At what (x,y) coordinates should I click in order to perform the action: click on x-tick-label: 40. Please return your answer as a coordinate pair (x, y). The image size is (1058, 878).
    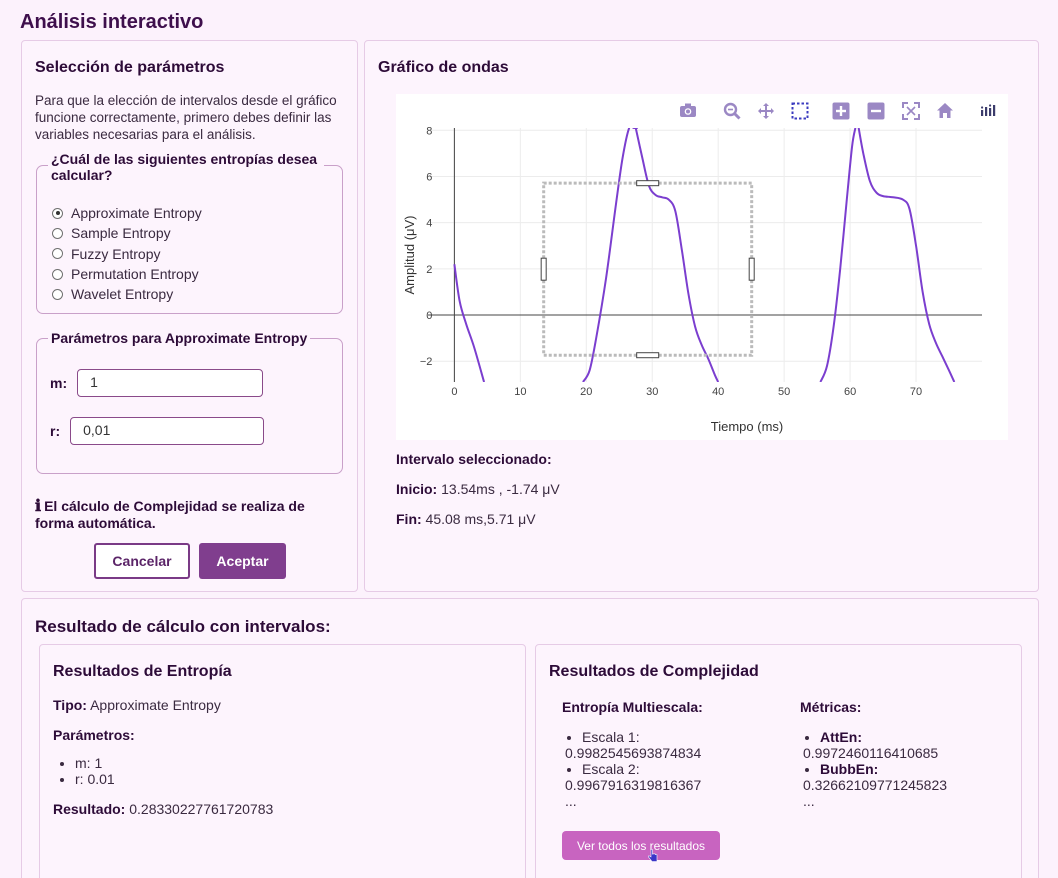
    Looking at the image, I should click on (718, 392).